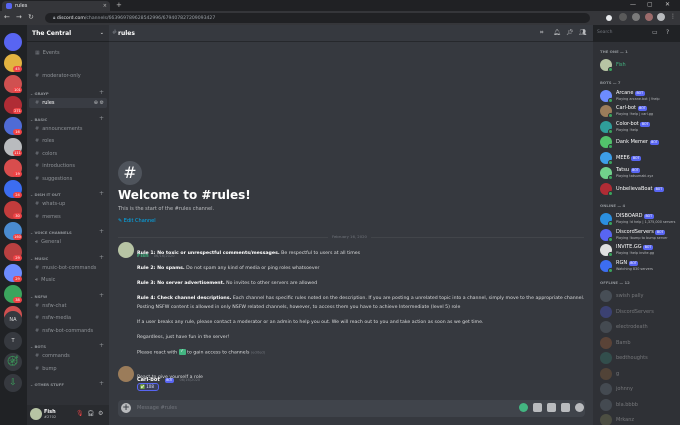 The image size is (680, 425). Describe the element at coordinates (41, 258) in the screenshot. I see `category-label: MUSIC` at that location.